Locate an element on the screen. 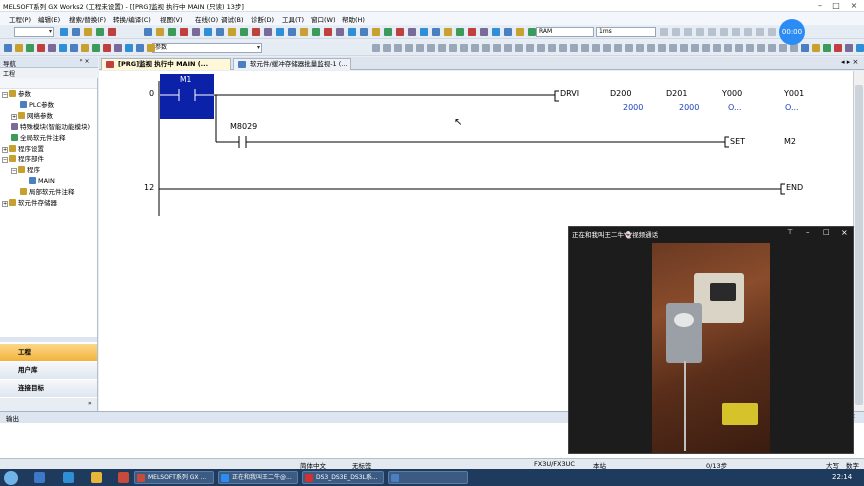 The height and width of the screenshot is (486, 864). menu-item: 工具(T) is located at coordinates (293, 19).